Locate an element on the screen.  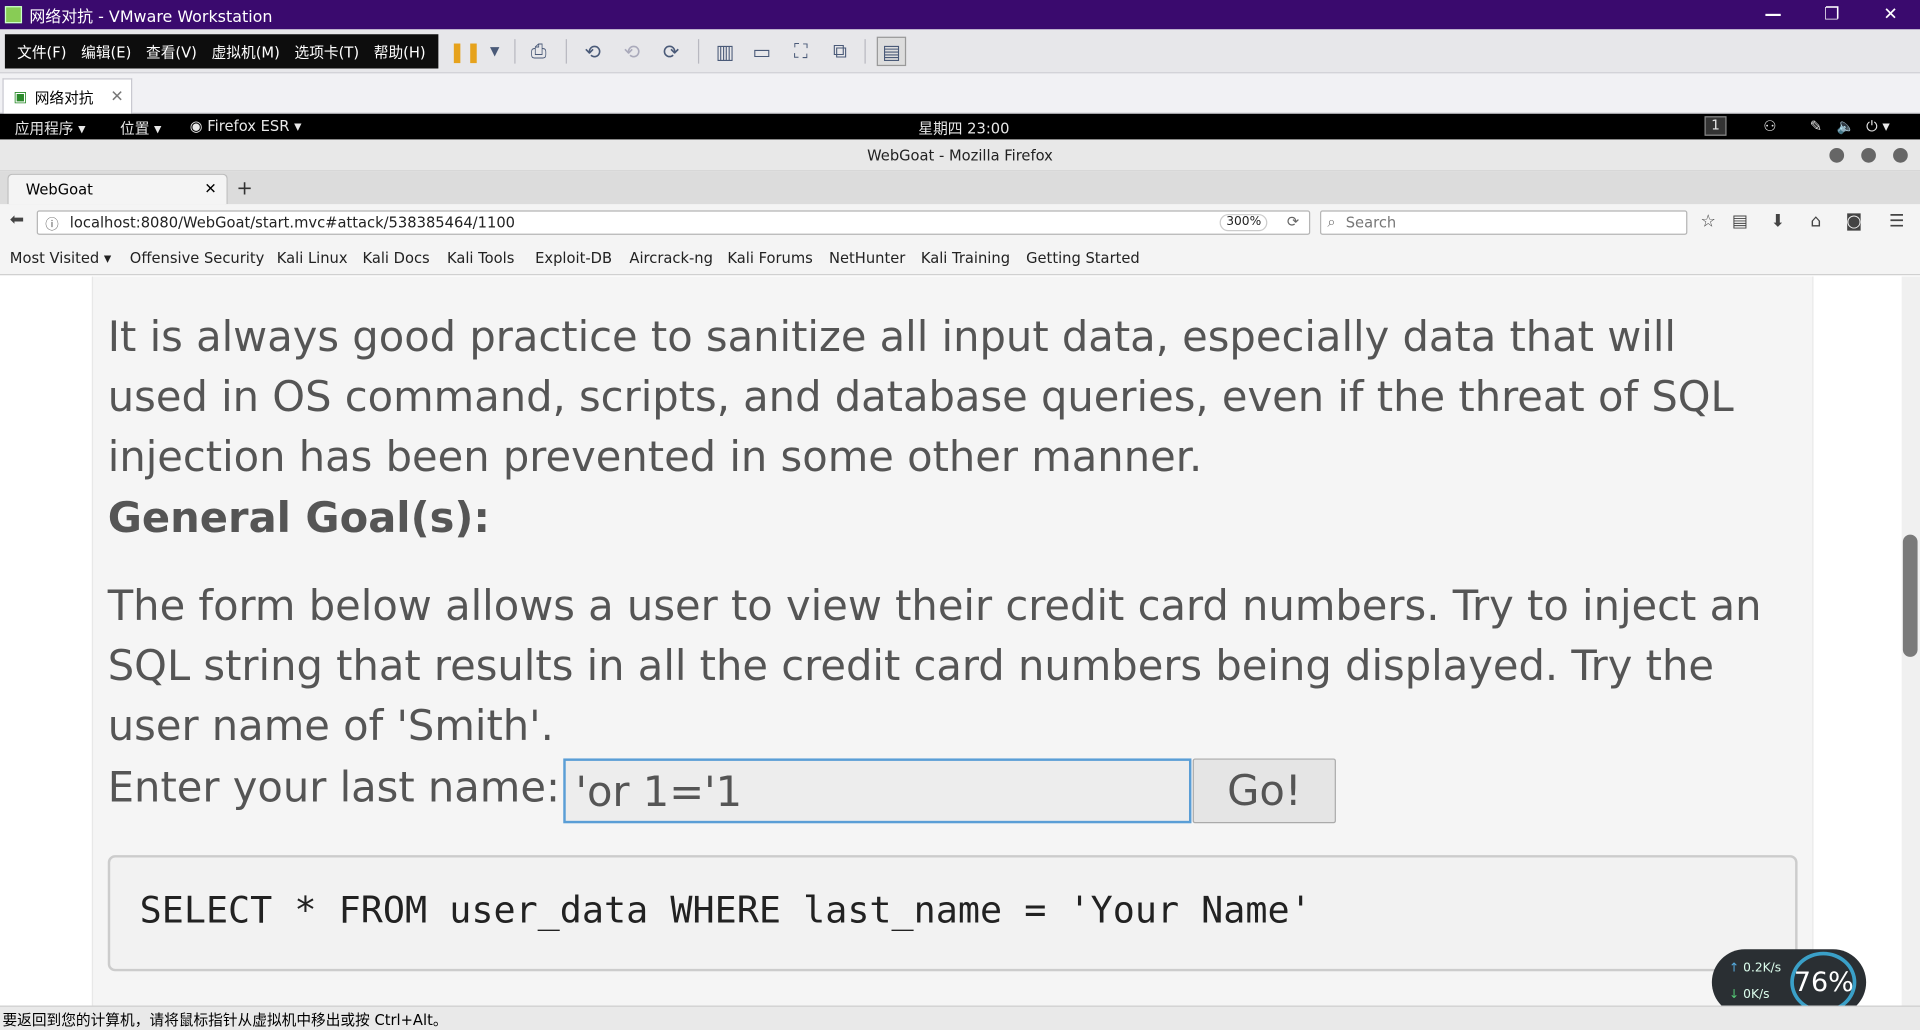
places-menu: 位置 ▾ is located at coordinates (140, 127).